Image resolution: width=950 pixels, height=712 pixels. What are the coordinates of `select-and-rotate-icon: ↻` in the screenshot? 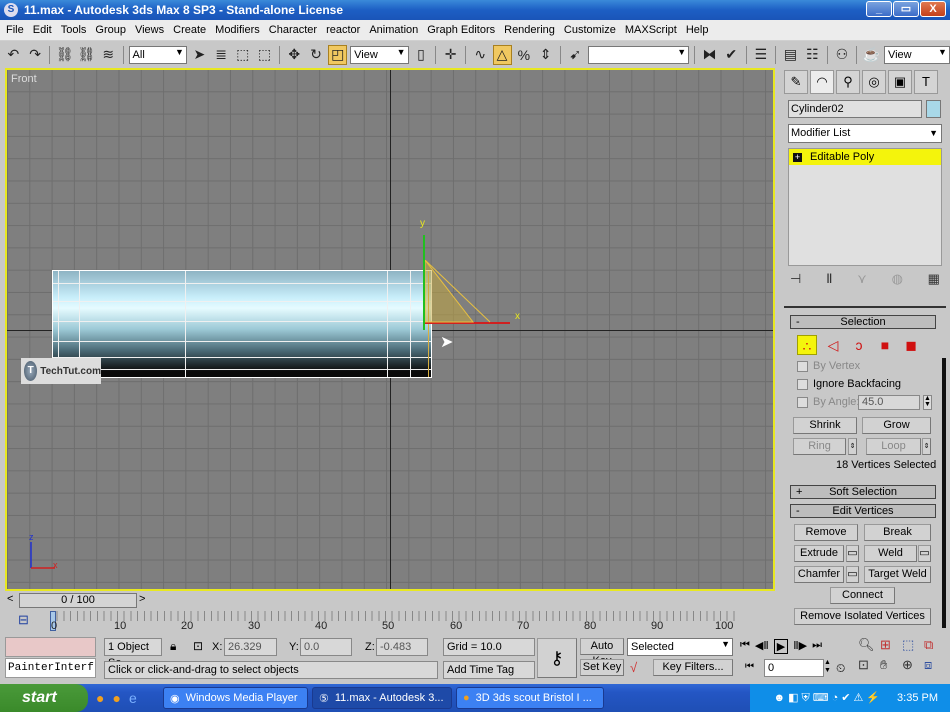 It's located at (316, 55).